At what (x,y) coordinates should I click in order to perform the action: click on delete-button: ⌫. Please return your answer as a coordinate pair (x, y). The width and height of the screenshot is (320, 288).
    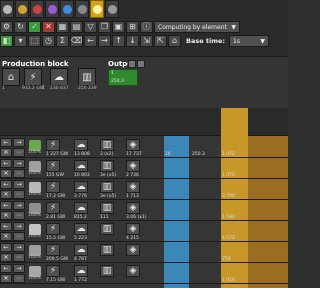
    Looking at the image, I should click on (76, 41).